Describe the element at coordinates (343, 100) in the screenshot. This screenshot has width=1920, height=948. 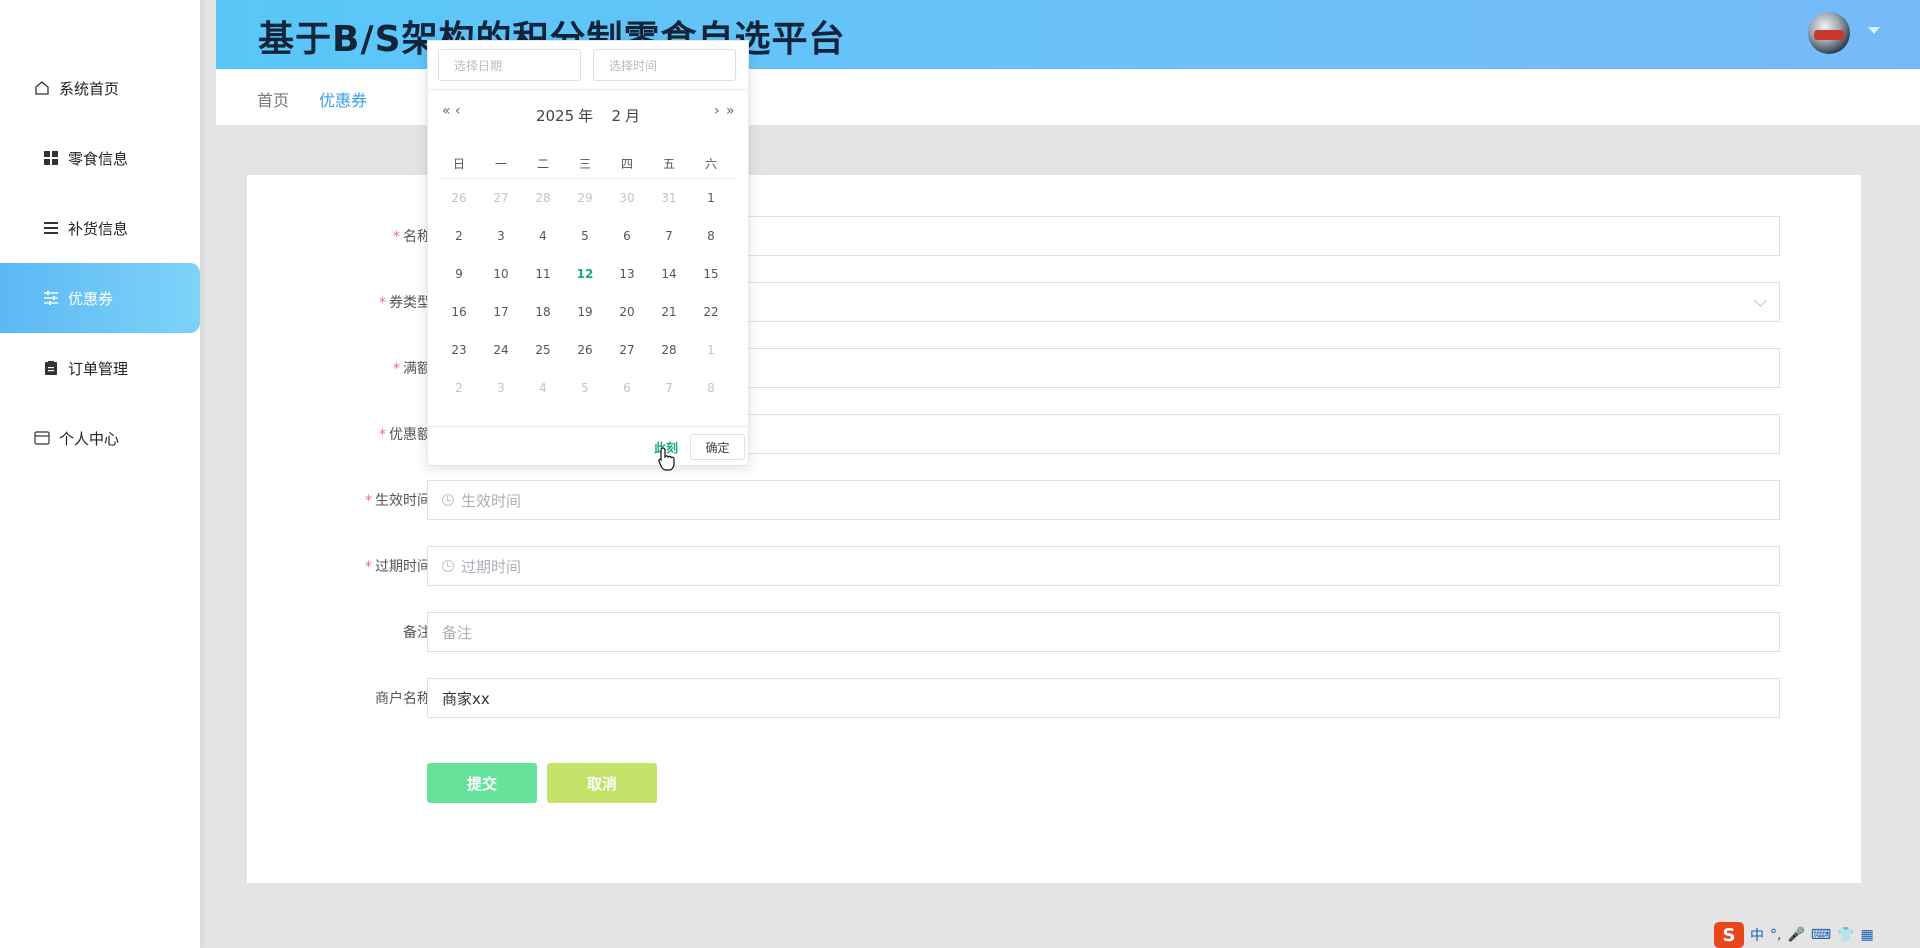
I see `breadcrumb-current: 优惠券` at that location.